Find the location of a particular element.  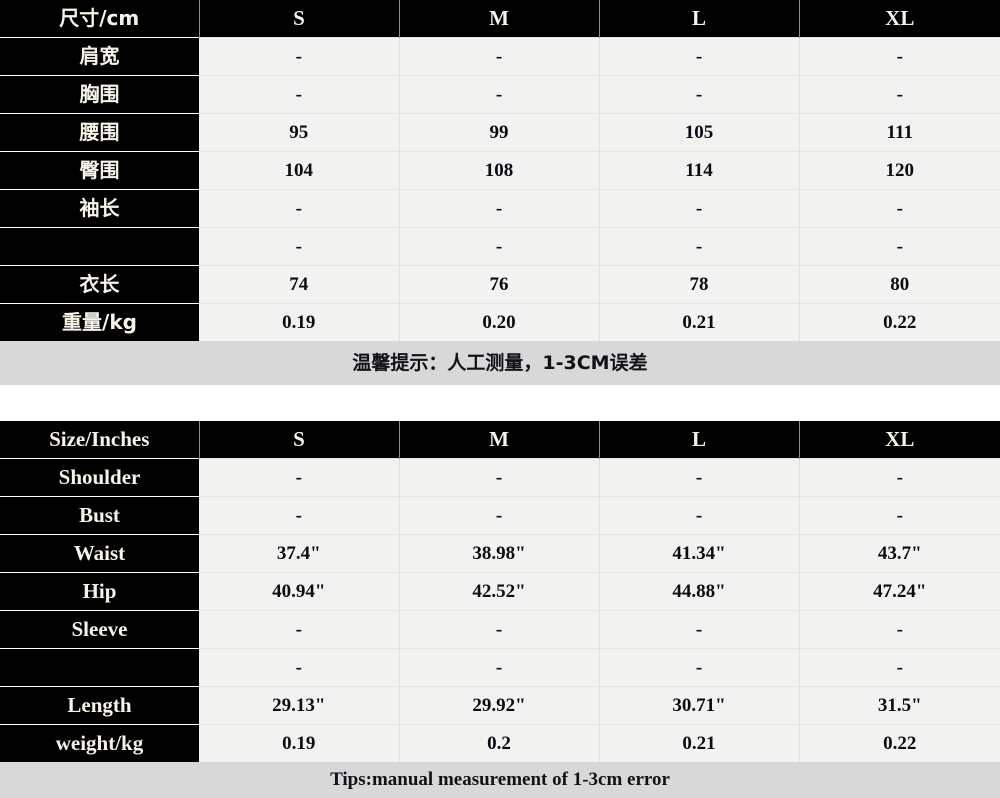

table-row: Hip 40.94" 42.52" 44.88" 47.24" is located at coordinates (500, 591).